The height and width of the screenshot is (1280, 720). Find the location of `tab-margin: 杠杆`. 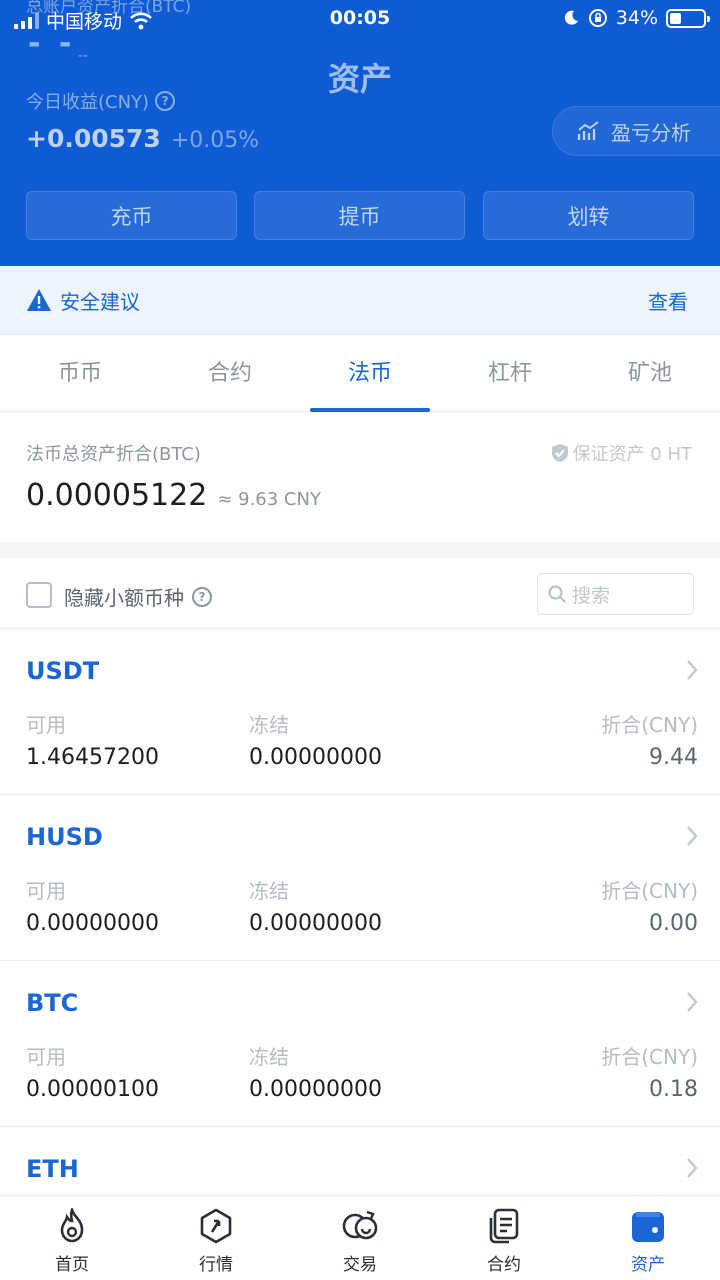

tab-margin: 杠杆 is located at coordinates (510, 373).